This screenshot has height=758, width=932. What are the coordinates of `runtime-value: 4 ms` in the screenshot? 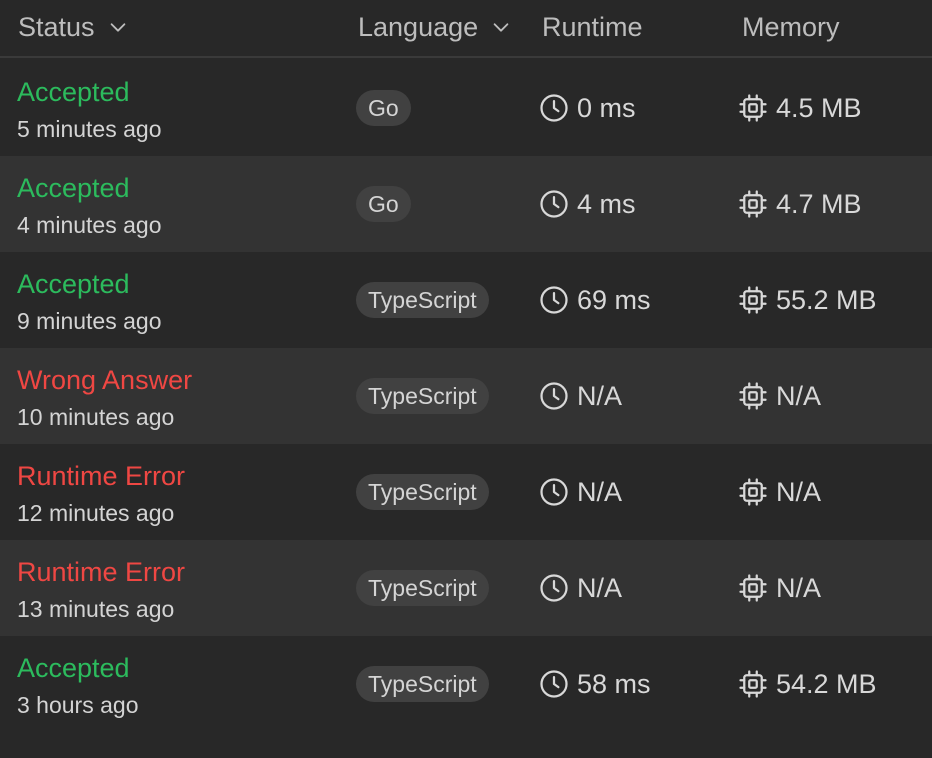 It's located at (587, 204).